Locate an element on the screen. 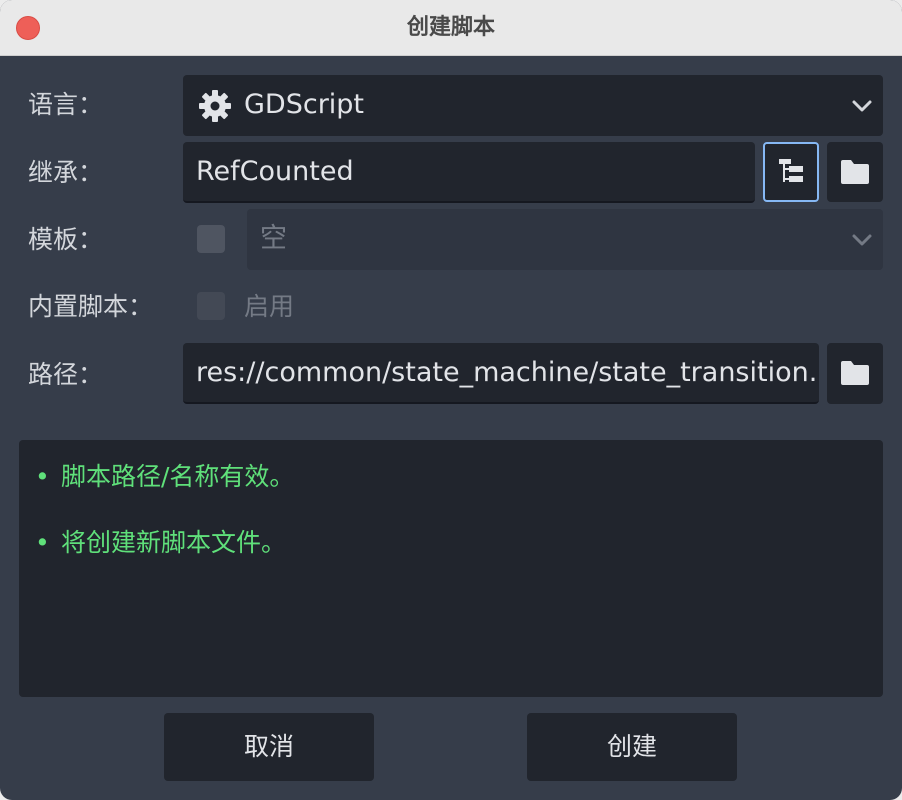  path-browse-button is located at coordinates (855, 373).